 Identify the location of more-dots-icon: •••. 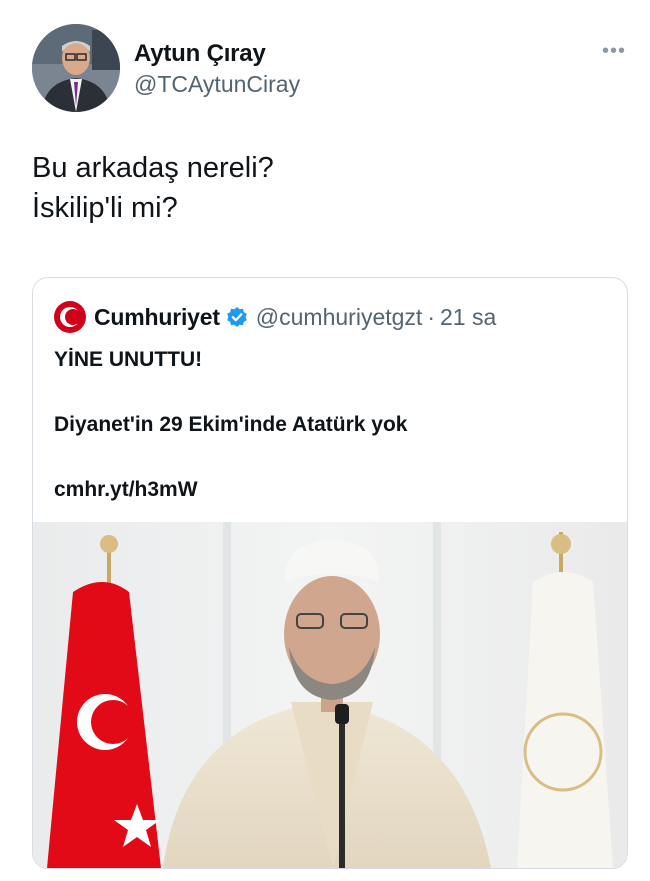
(614, 51).